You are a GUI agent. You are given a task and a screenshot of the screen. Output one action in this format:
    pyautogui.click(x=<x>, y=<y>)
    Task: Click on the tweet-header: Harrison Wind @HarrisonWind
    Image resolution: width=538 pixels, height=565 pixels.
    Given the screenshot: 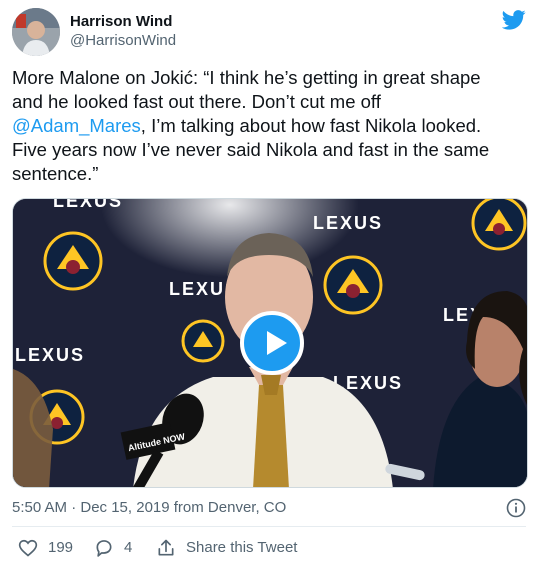 What is the action you would take?
    pyautogui.click(x=269, y=33)
    